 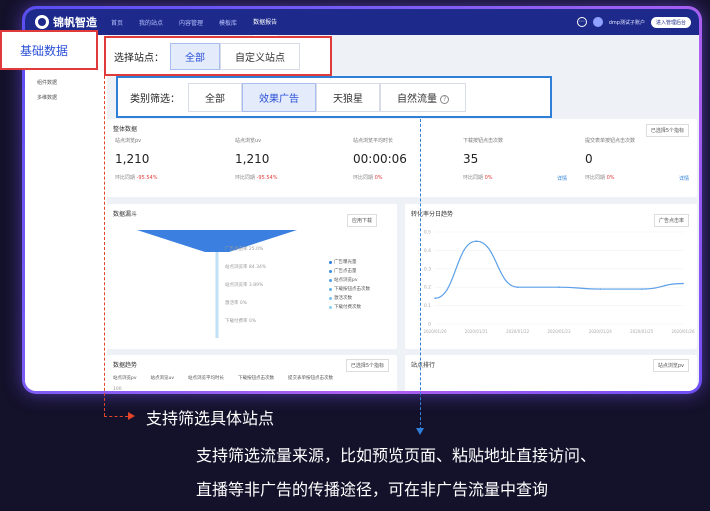 What do you see at coordinates (427, 288) in the screenshot?
I see `y-tick-label: 0.2` at bounding box center [427, 288].